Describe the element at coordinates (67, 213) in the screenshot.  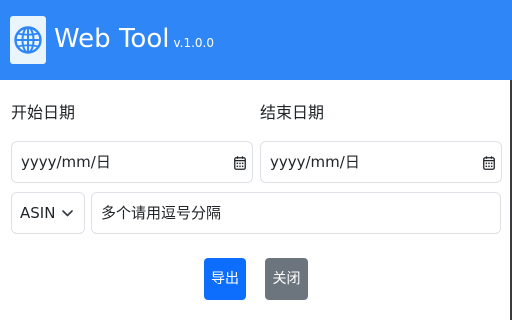
I see `chevron-down-icon` at that location.